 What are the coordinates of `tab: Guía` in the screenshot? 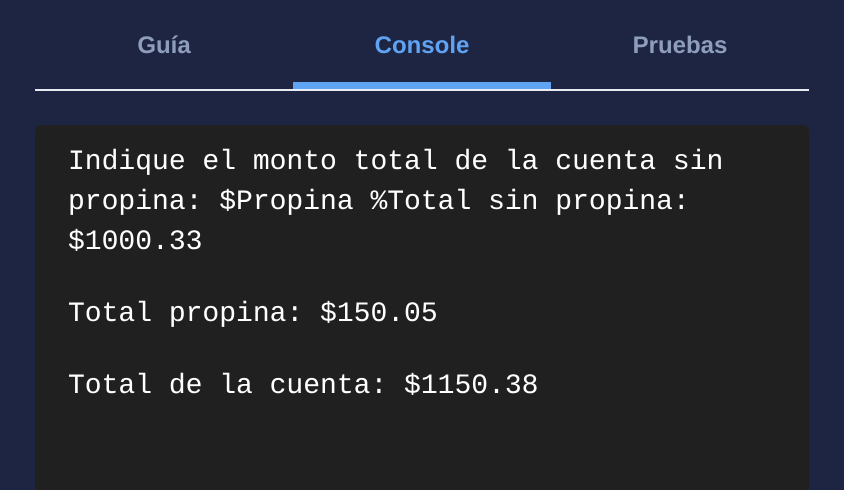 It's located at (164, 44).